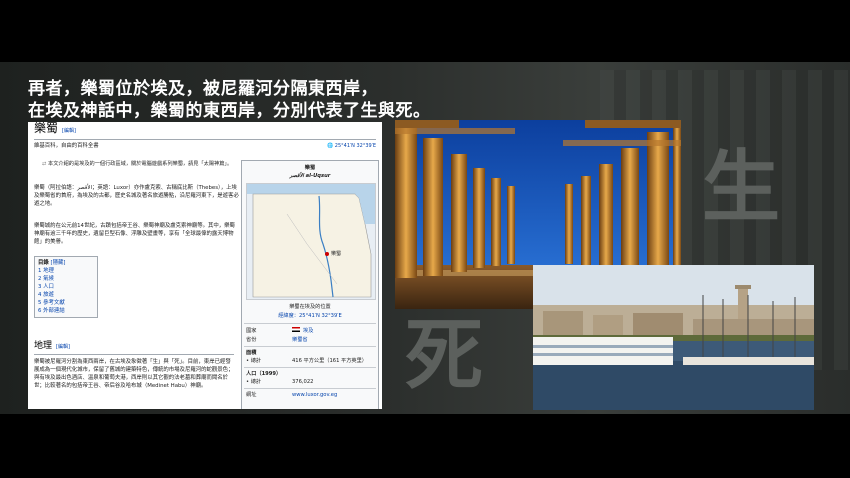  Describe the element at coordinates (66, 311) in the screenshot. I see `toc-item-external-links: 6 外部連結` at that location.